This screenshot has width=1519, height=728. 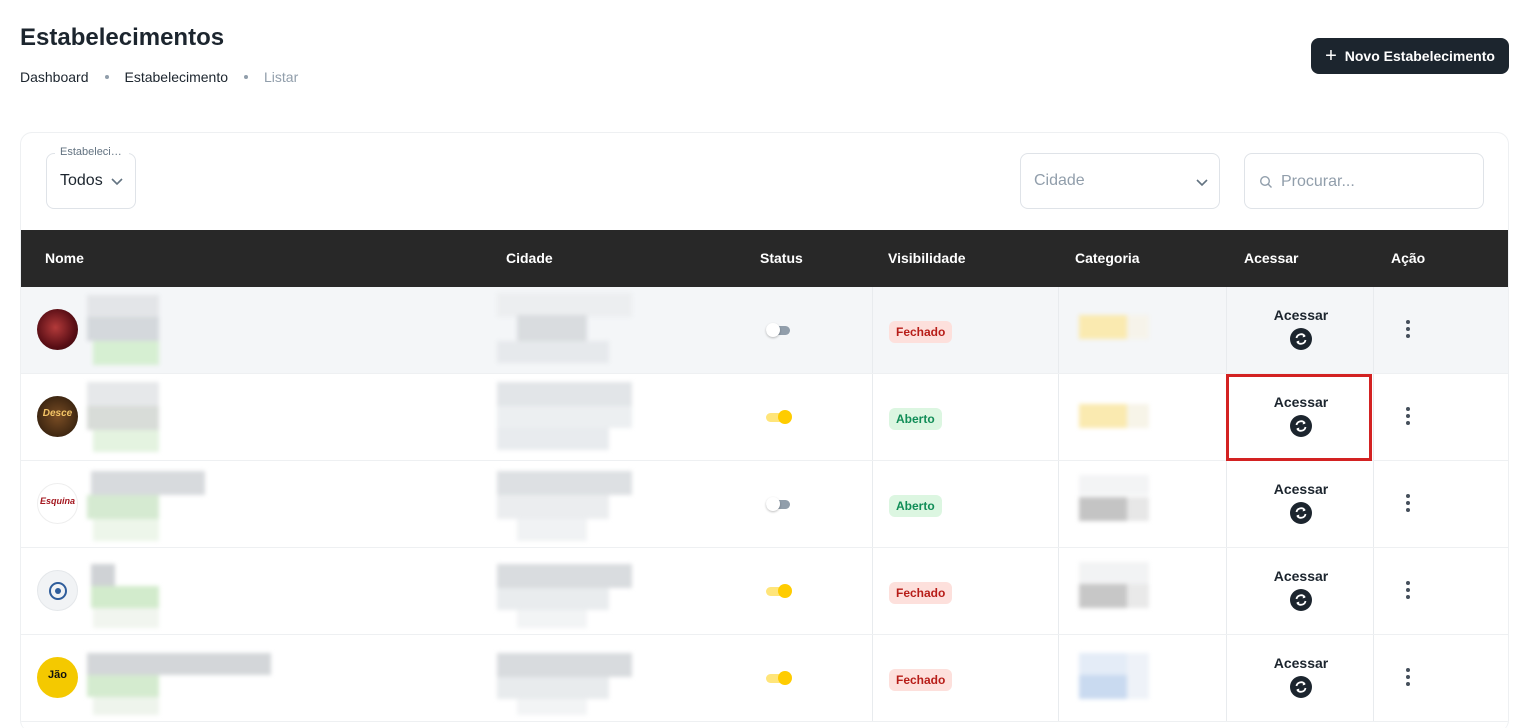 What do you see at coordinates (281, 77) in the screenshot?
I see `breadcrumb-current: Listar` at bounding box center [281, 77].